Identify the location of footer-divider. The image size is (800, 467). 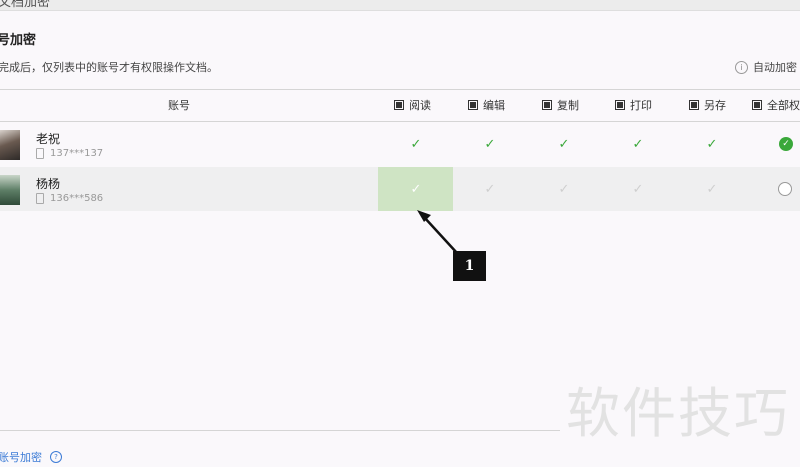
(280, 430).